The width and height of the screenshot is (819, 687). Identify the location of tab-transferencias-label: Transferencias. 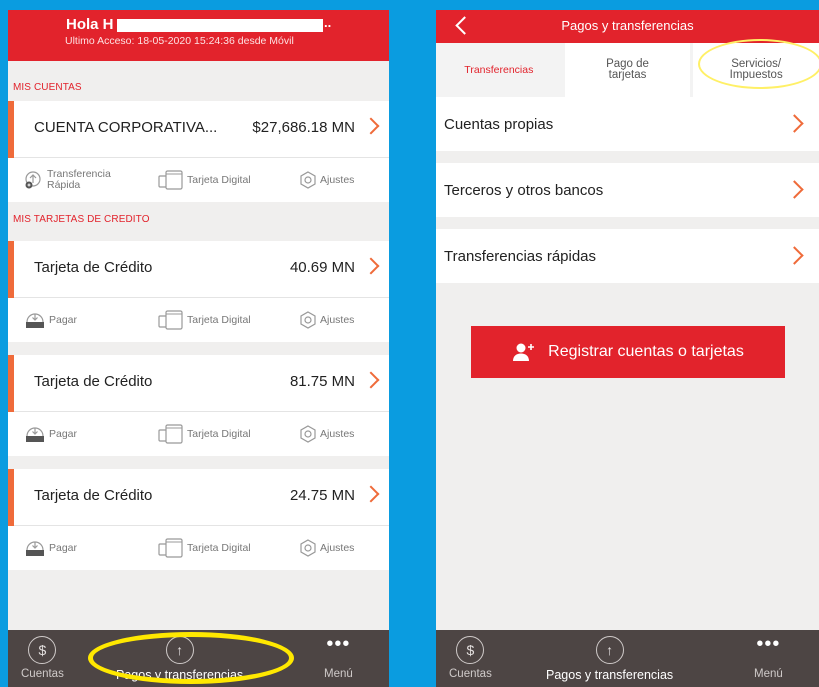
(499, 69).